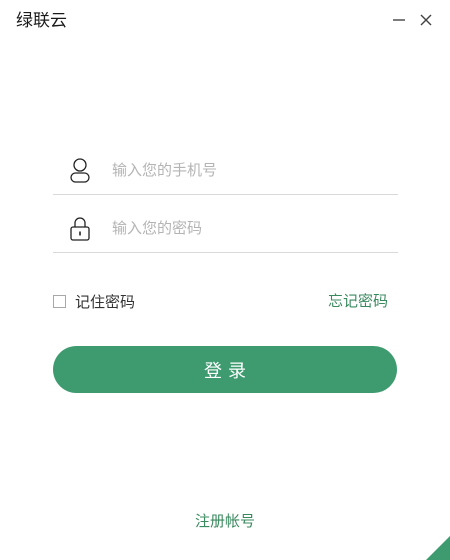 This screenshot has width=450, height=560. What do you see at coordinates (358, 301) in the screenshot?
I see `forgot-password-link: 忘记密码` at bounding box center [358, 301].